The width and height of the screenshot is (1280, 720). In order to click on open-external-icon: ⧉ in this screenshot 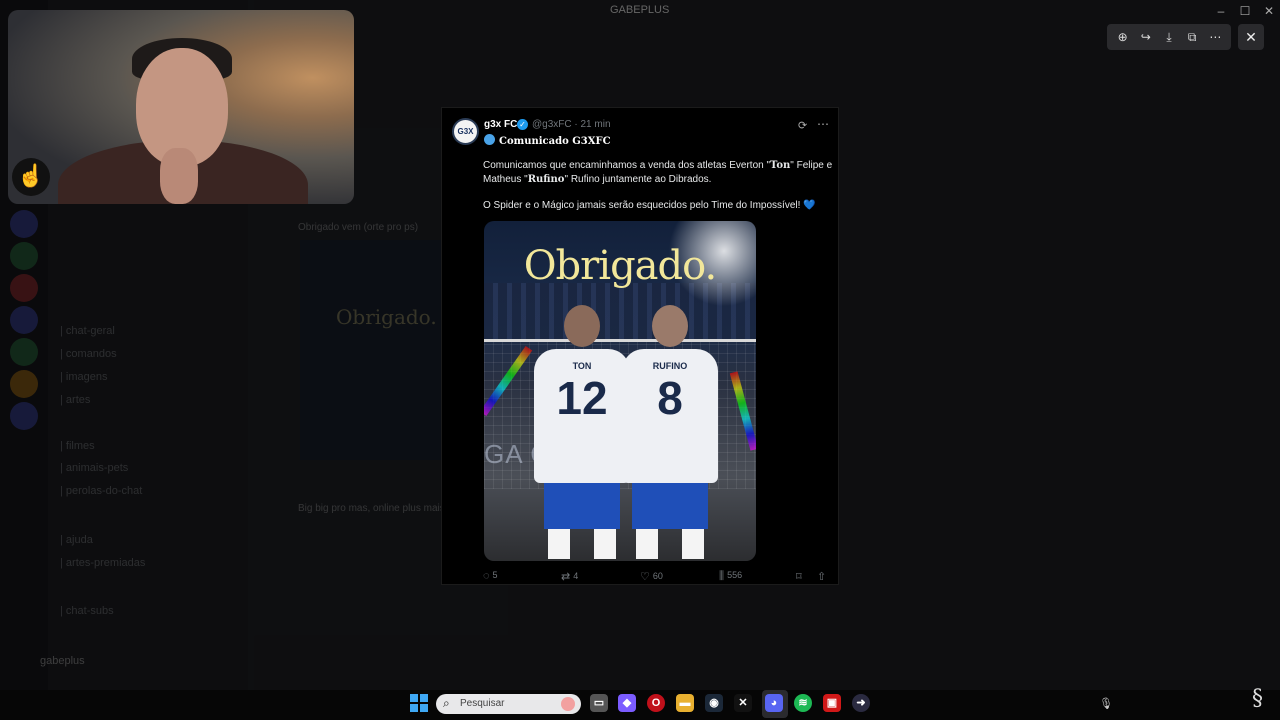, I will do `click(1192, 37)`.